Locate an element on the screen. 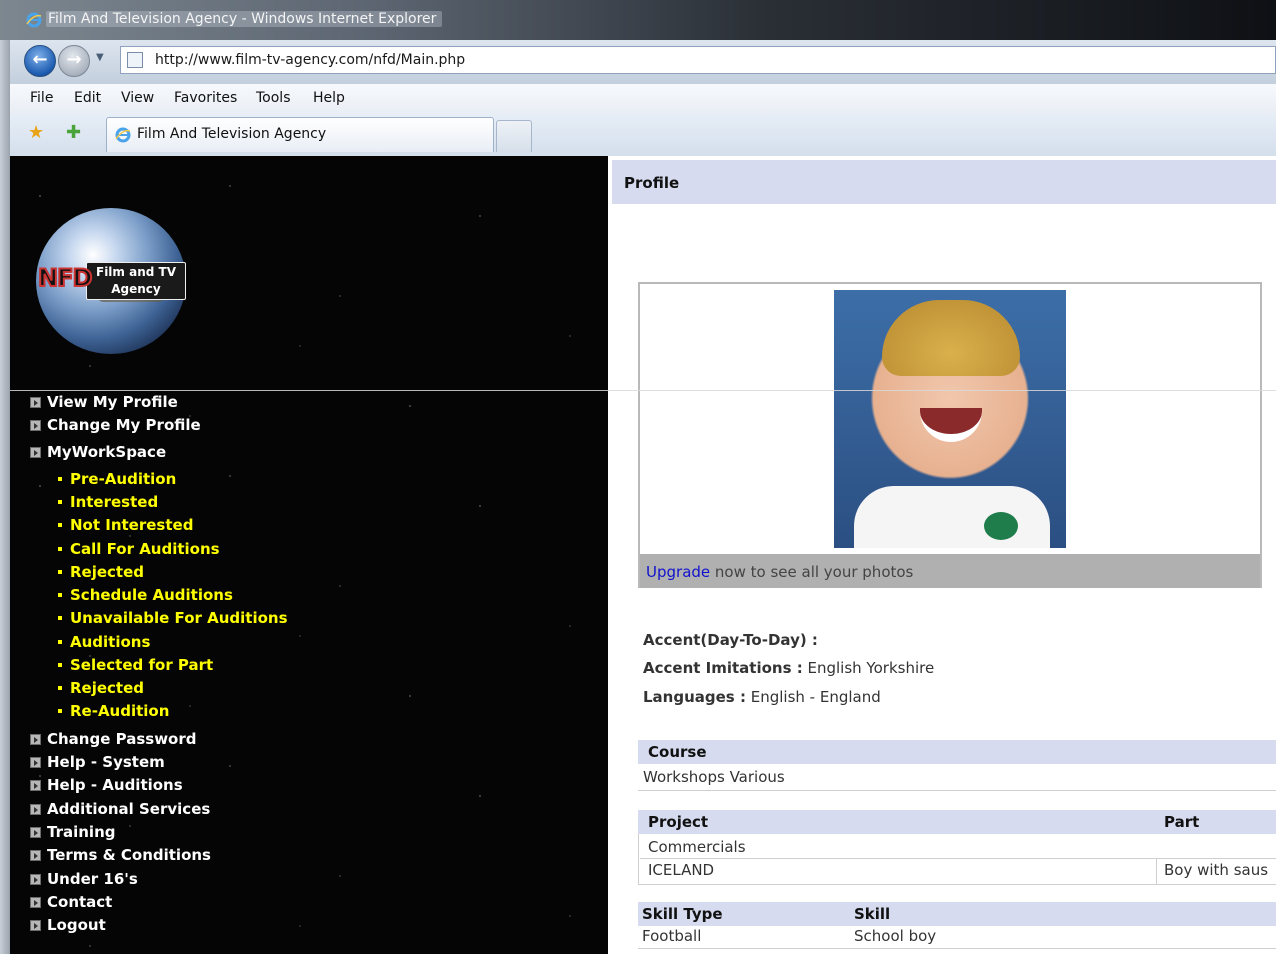  profile-photo is located at coordinates (950, 419).